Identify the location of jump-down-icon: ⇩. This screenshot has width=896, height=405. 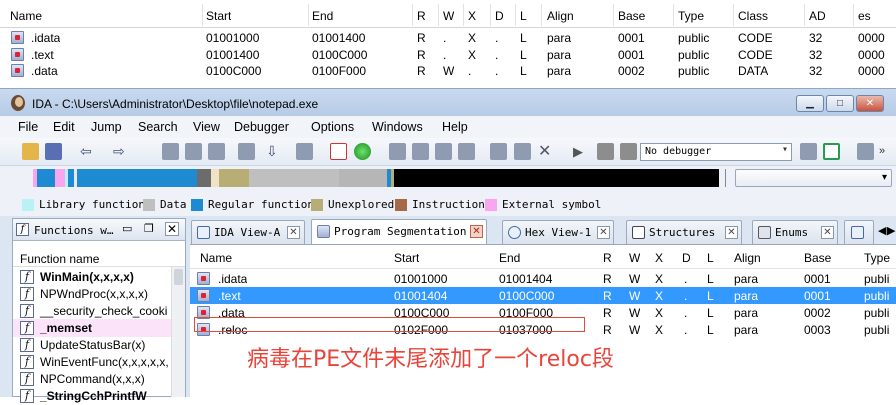
(274, 151).